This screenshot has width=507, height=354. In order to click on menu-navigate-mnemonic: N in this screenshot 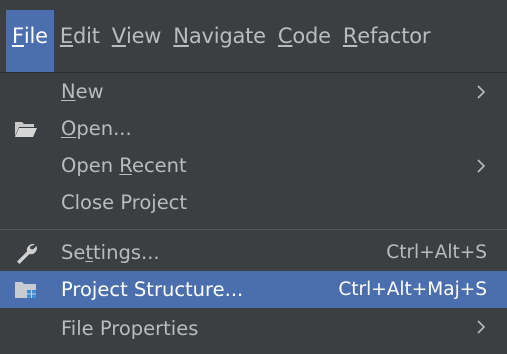, I will do `click(181, 36)`.